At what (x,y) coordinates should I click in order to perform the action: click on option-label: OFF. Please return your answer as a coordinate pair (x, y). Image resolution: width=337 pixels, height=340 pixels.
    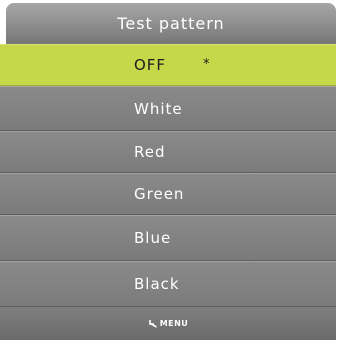
    Looking at the image, I should click on (150, 65).